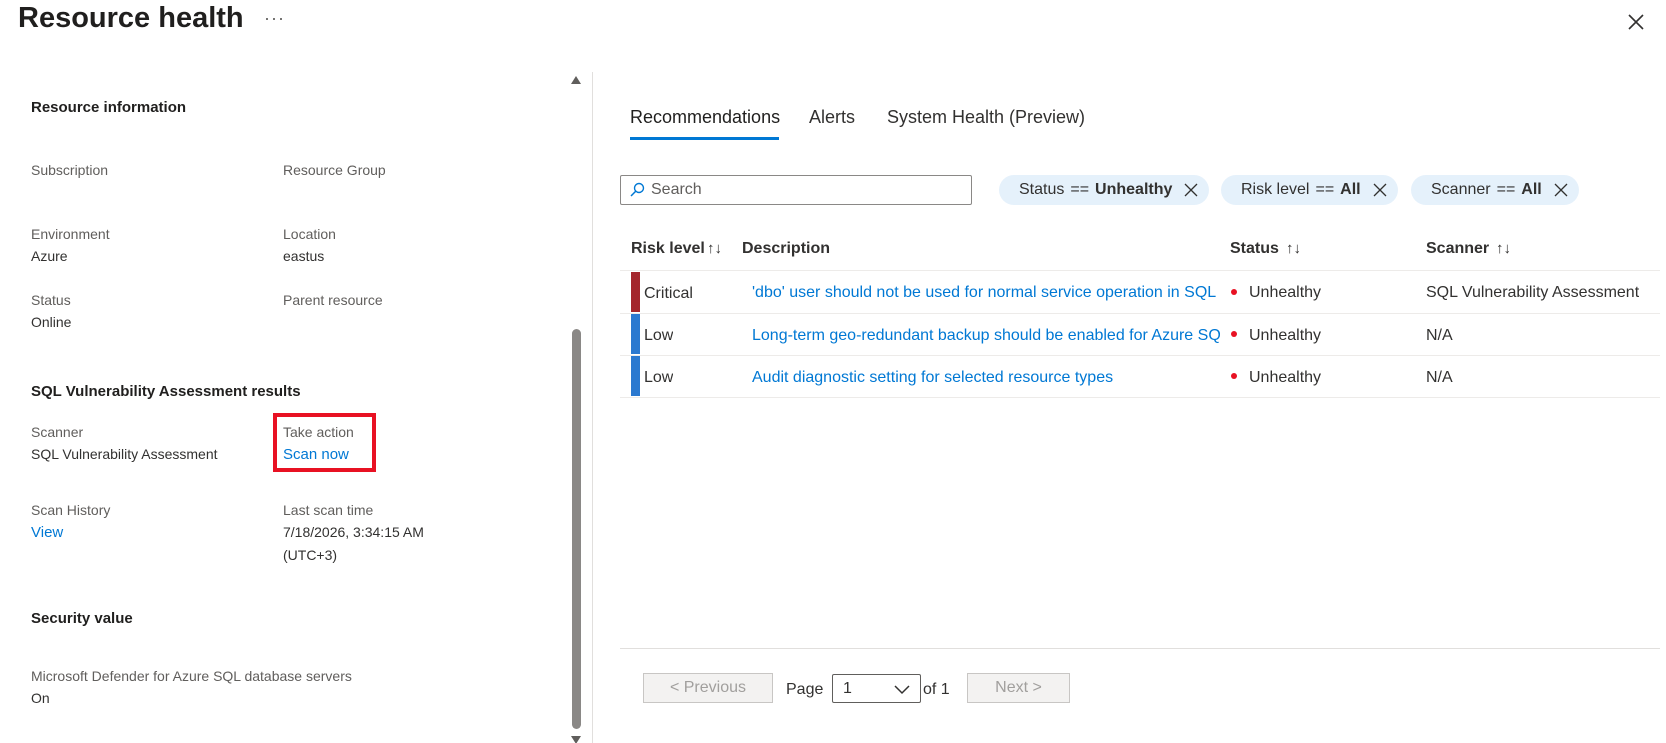 Image resolution: width=1666 pixels, height=743 pixels. Describe the element at coordinates (936, 689) in the screenshot. I see `page-count-label: of 1` at that location.